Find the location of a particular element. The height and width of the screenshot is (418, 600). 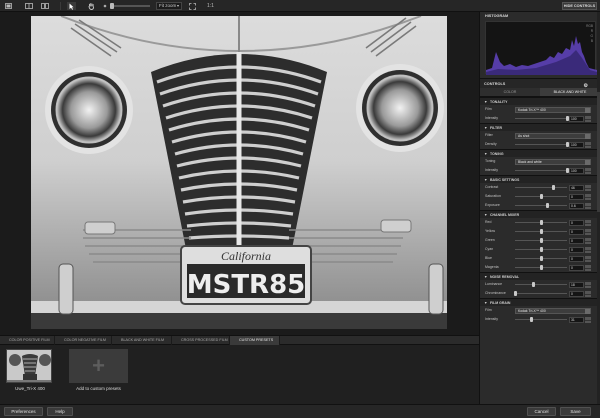

channel-mixer-magenta-slider is located at coordinates (541, 267).